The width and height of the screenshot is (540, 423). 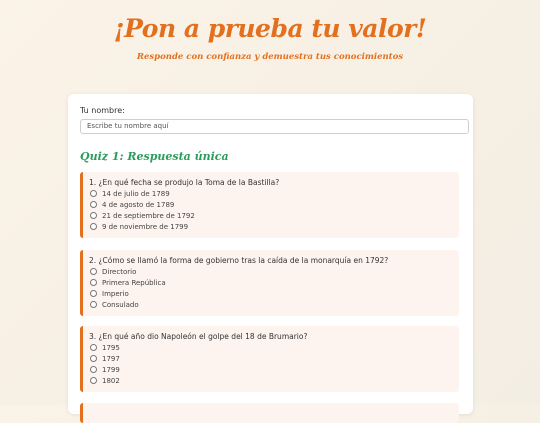 I want to click on name-label: Tu nombre:, so click(x=102, y=110).